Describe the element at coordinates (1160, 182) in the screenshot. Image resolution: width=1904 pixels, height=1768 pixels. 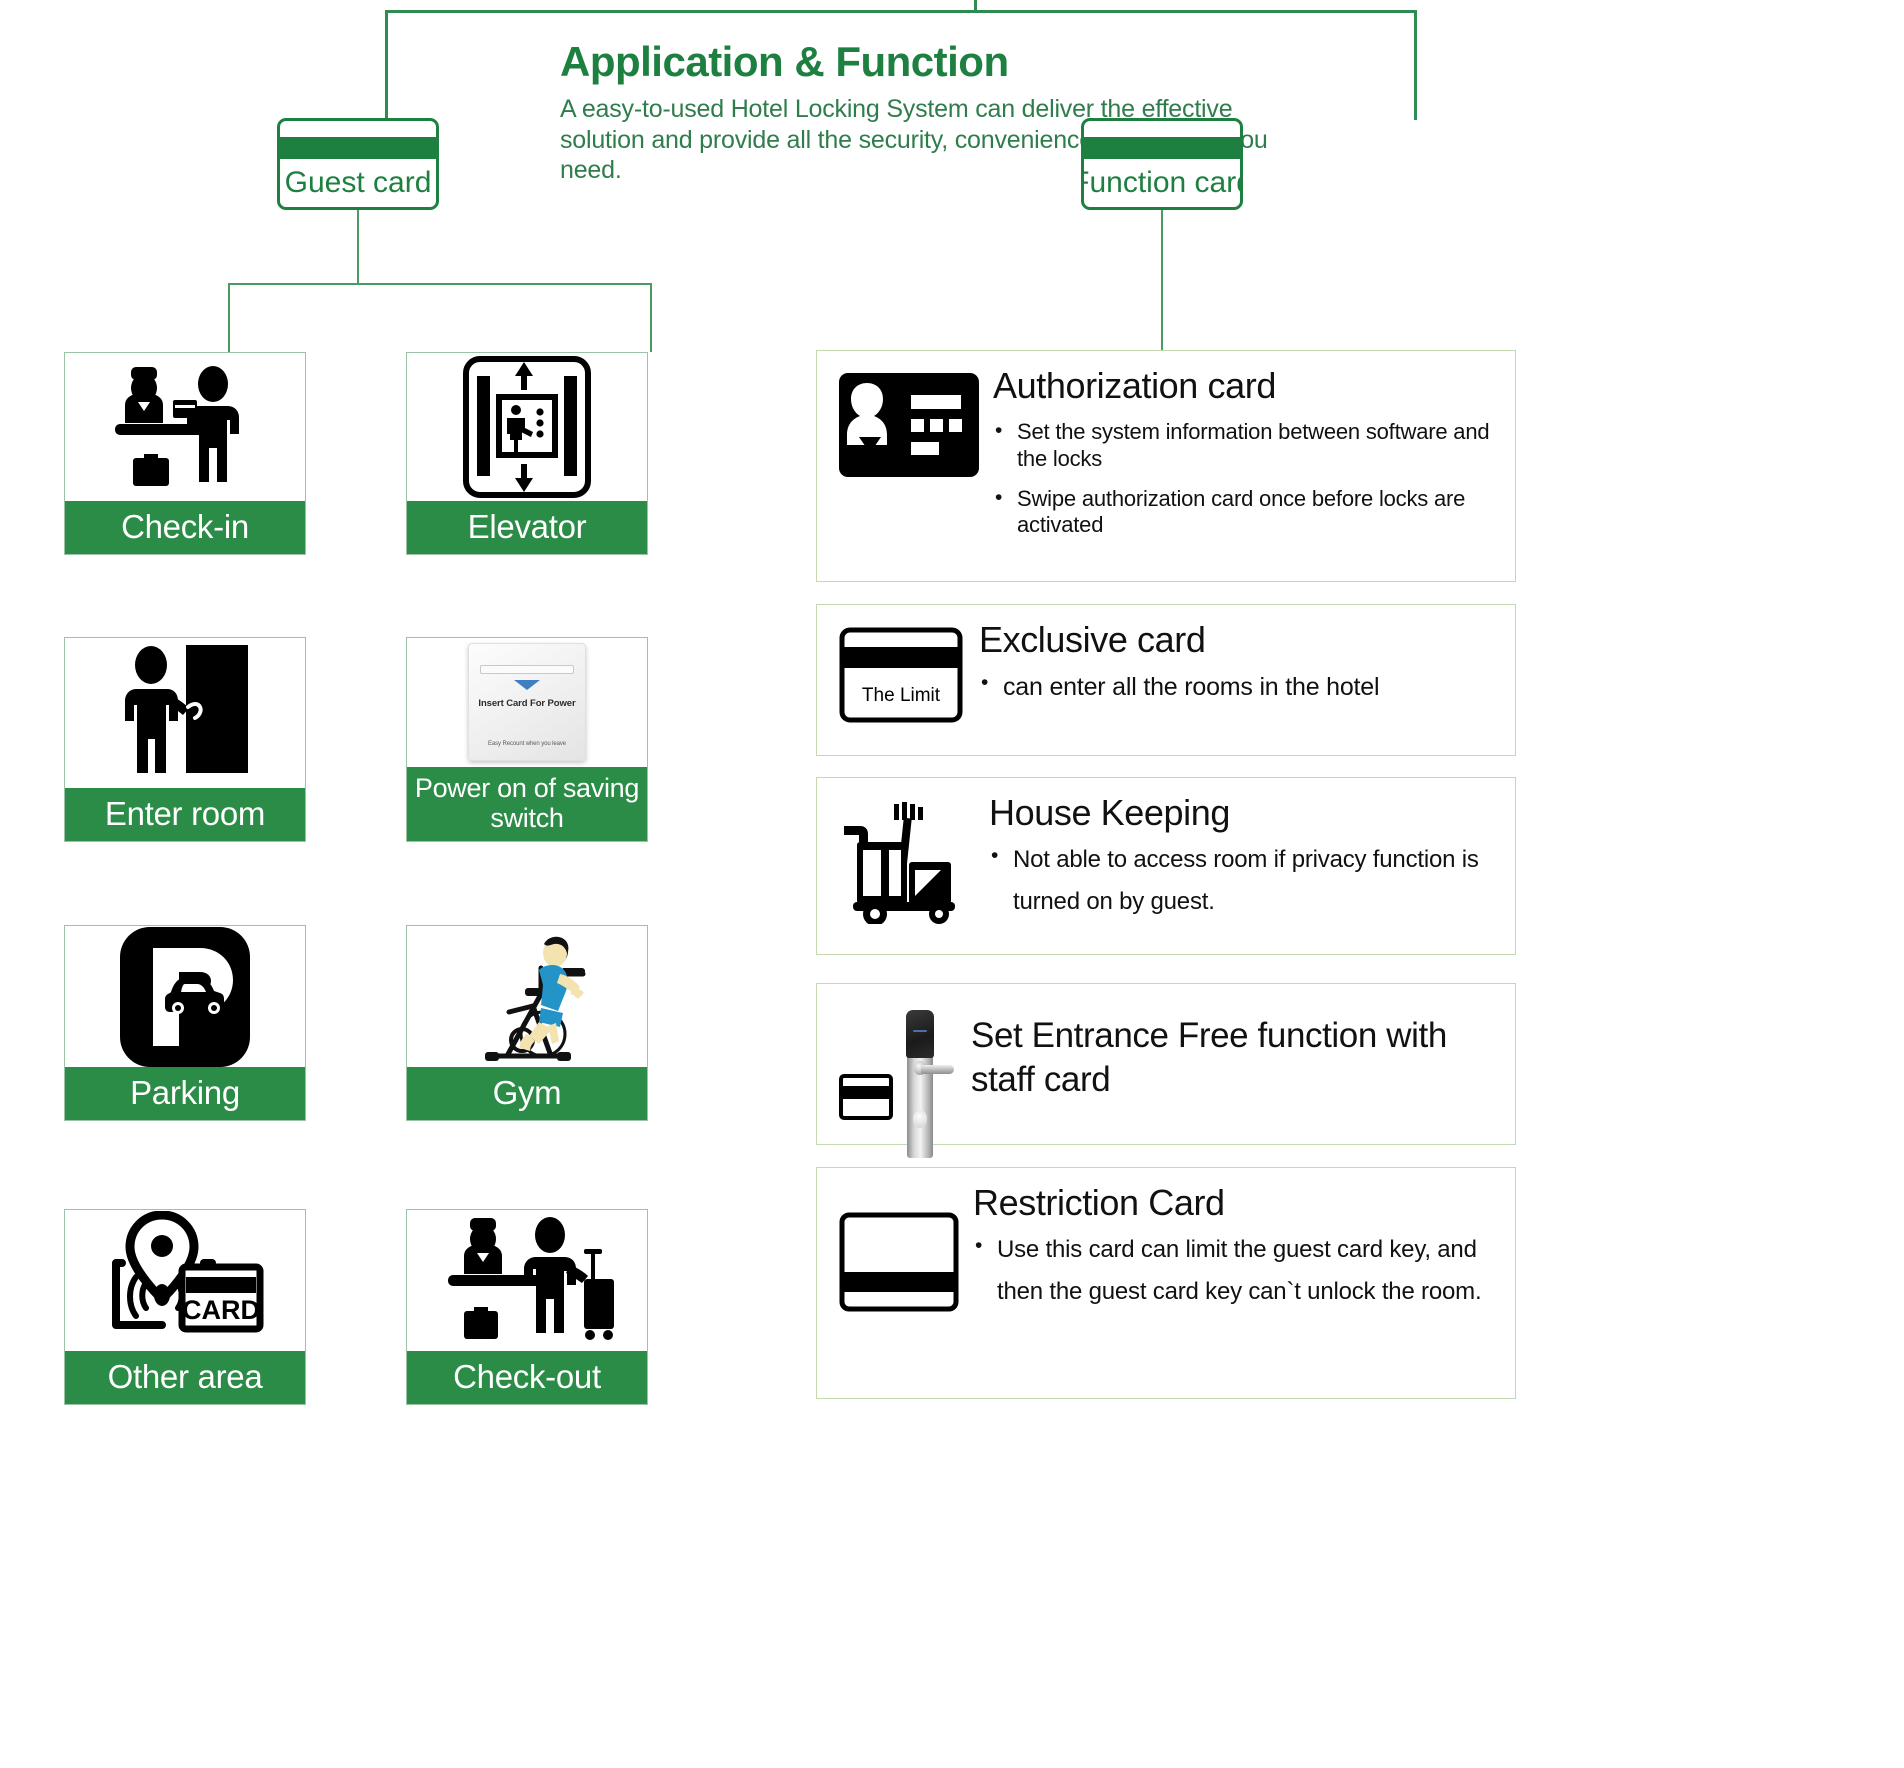
I see `node-function-card-label: Function card` at that location.